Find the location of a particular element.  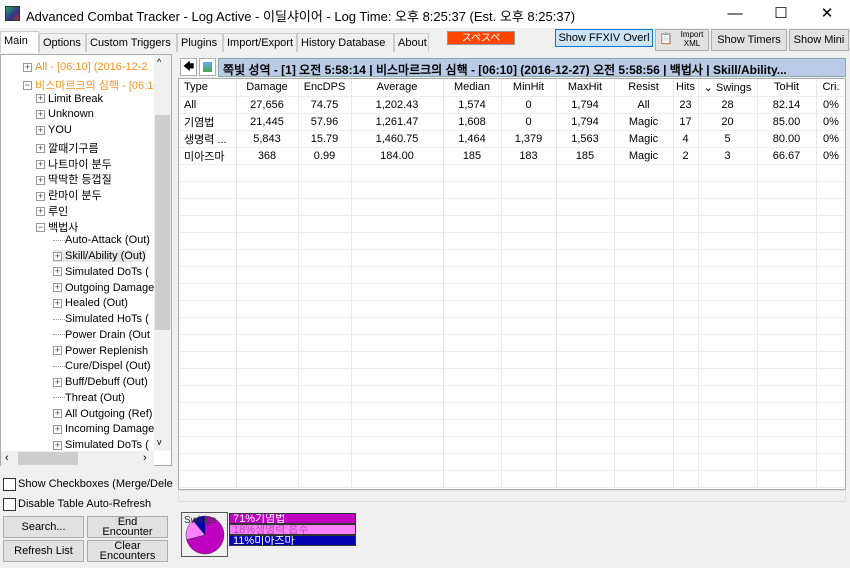

show-timers-button: Show Timers is located at coordinates (749, 40).